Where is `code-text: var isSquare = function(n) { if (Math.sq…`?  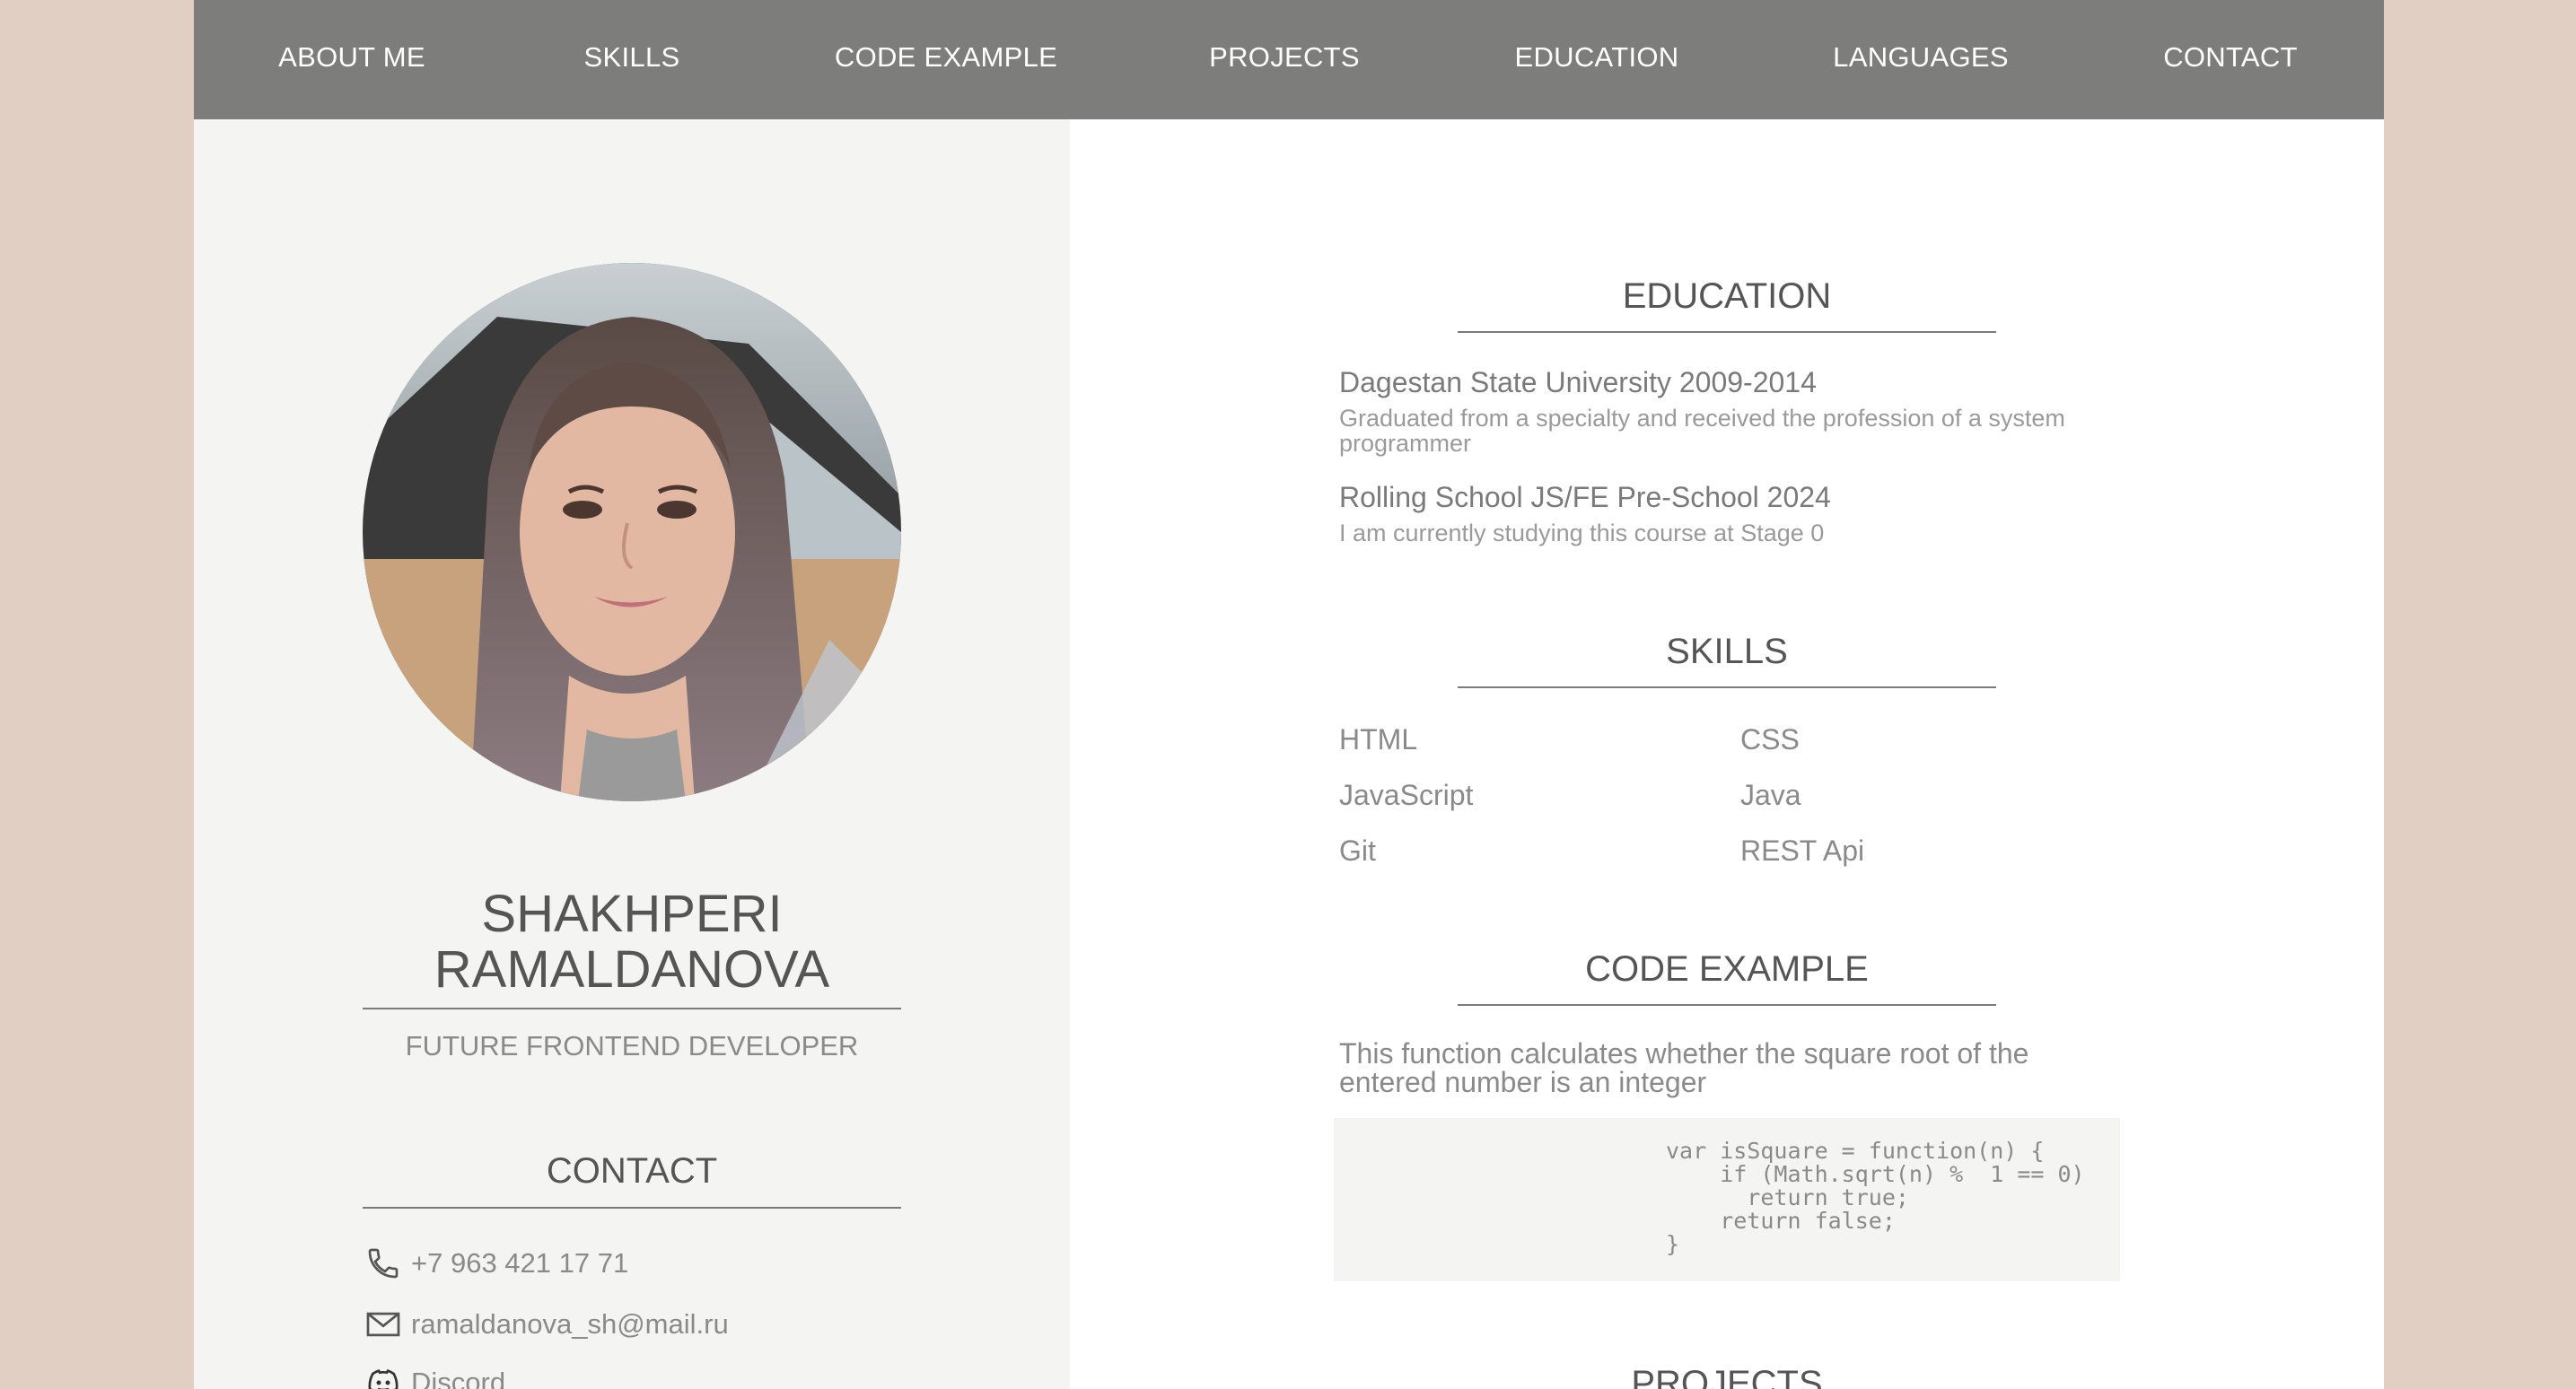 code-text: var isSquare = function(n) { if (Math.sq… is located at coordinates (1875, 1197).